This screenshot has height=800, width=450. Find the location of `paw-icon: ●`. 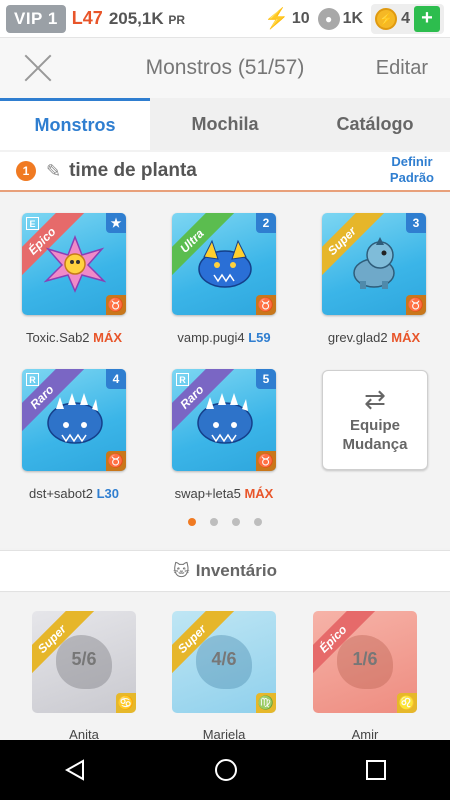

paw-icon: ● is located at coordinates (328, 18).